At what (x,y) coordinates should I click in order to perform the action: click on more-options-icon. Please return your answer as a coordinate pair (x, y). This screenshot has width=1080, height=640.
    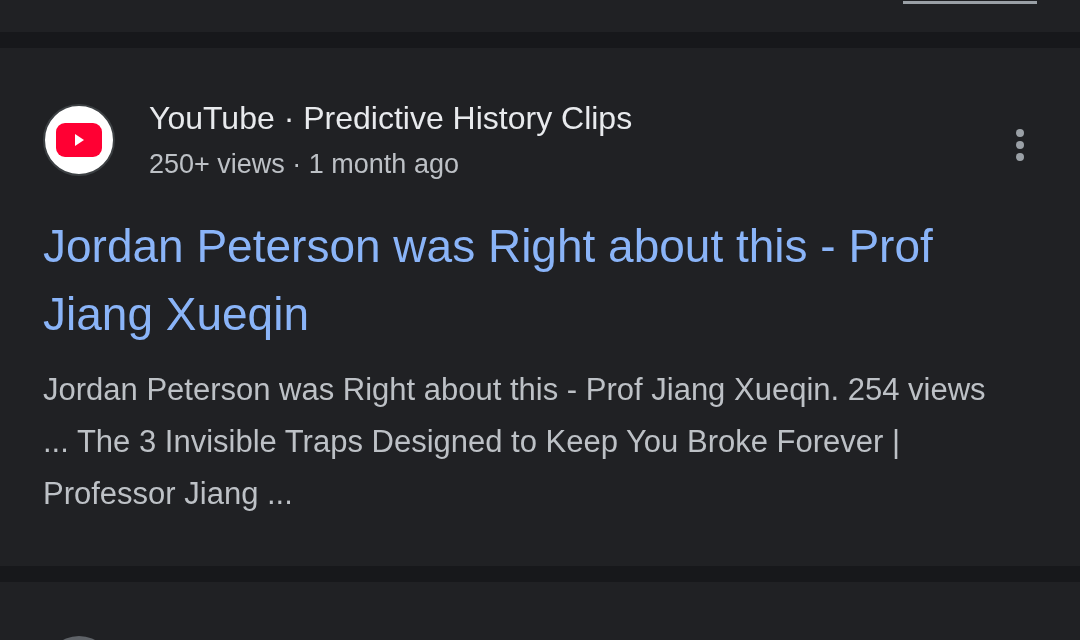
    Looking at the image, I should click on (1020, 145).